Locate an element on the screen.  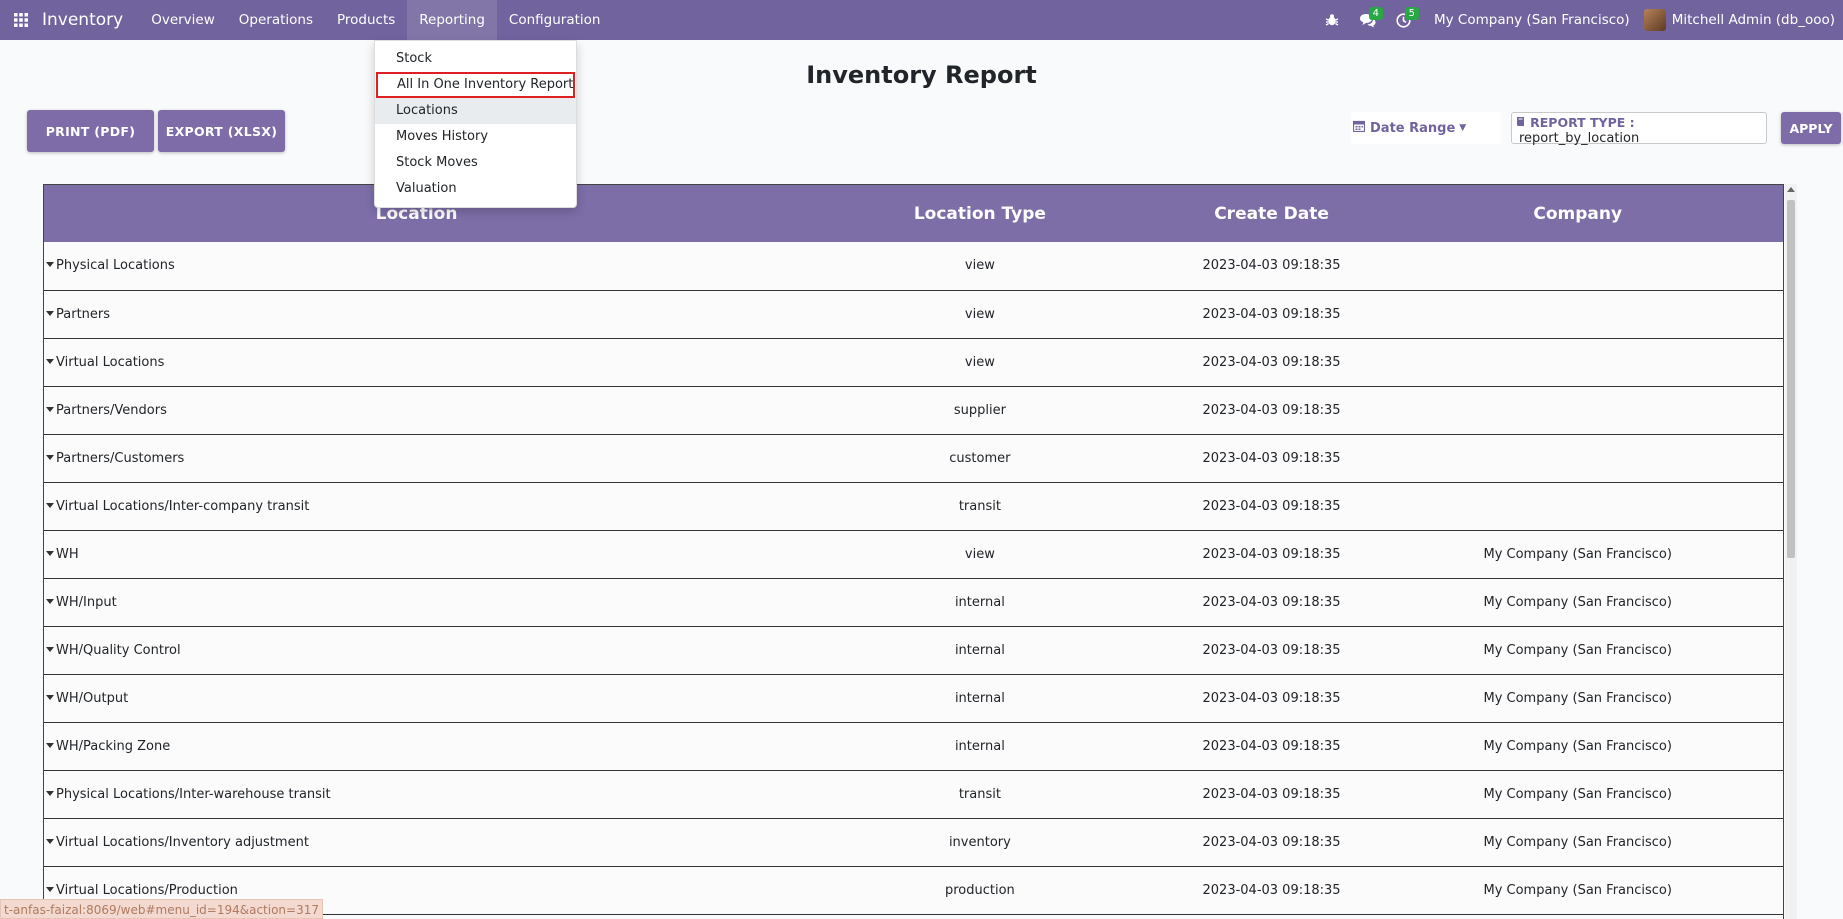
cell-location: Virtual Locations is located at coordinates (417, 362).